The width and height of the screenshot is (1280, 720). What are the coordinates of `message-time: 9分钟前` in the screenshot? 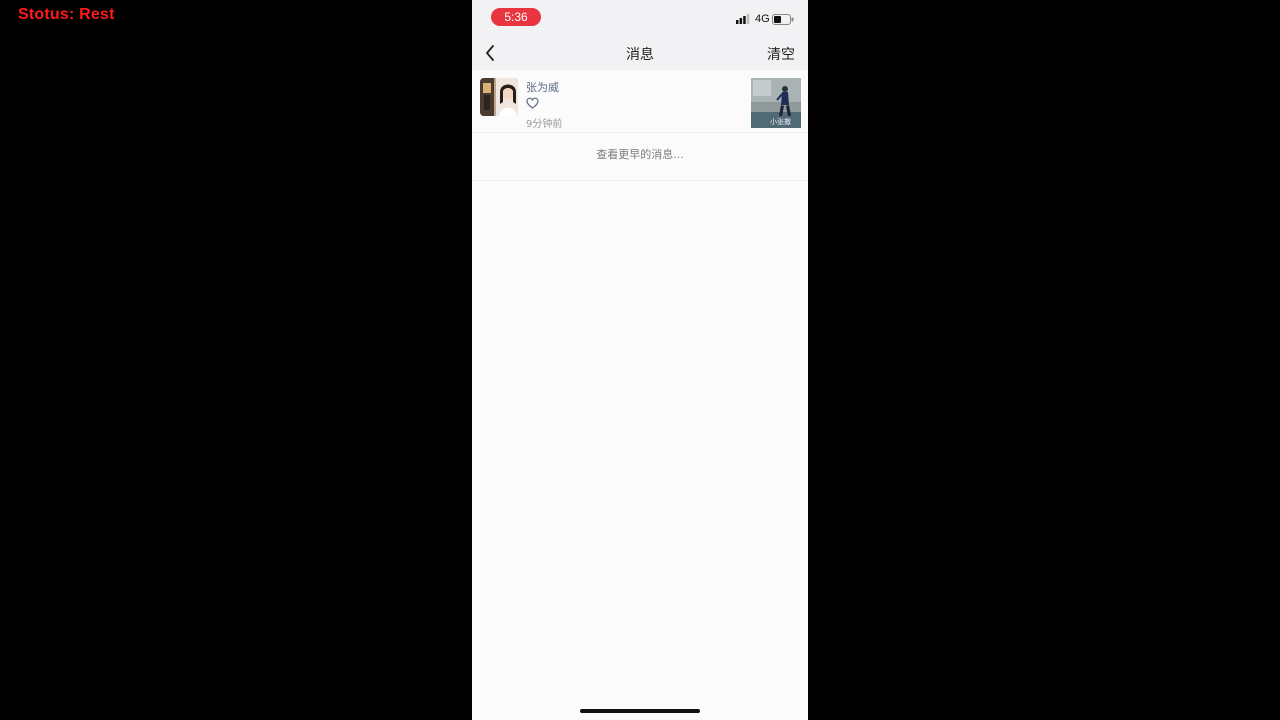 It's located at (544, 124).